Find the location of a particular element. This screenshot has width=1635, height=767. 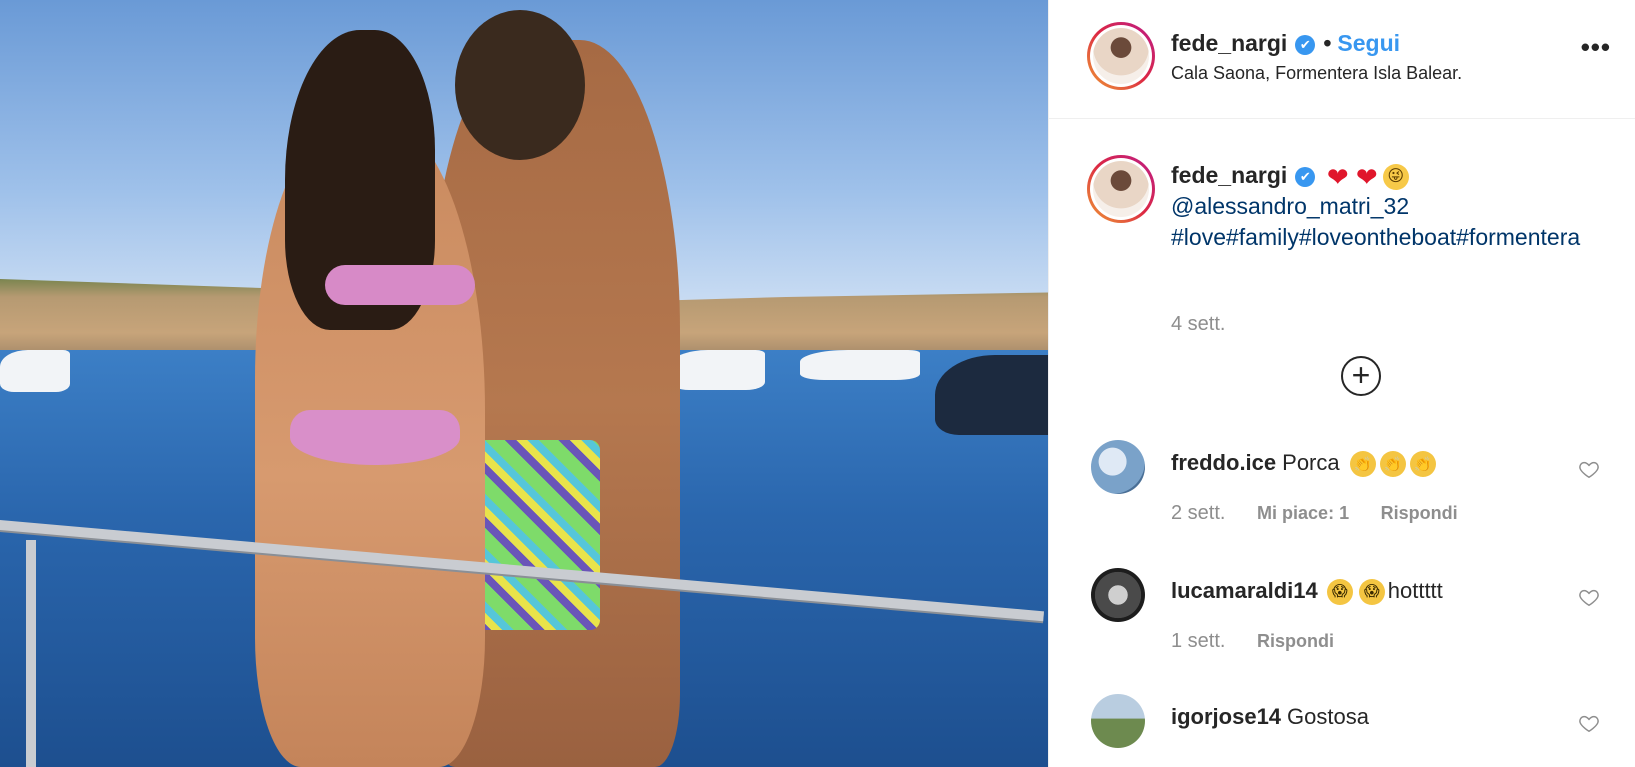

author-username: fede_nargi is located at coordinates (1229, 43).